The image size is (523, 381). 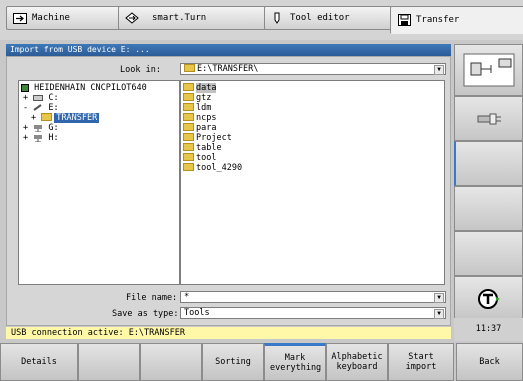 I want to click on tab-smart-turn: smart.Turn, so click(x=192, y=18).